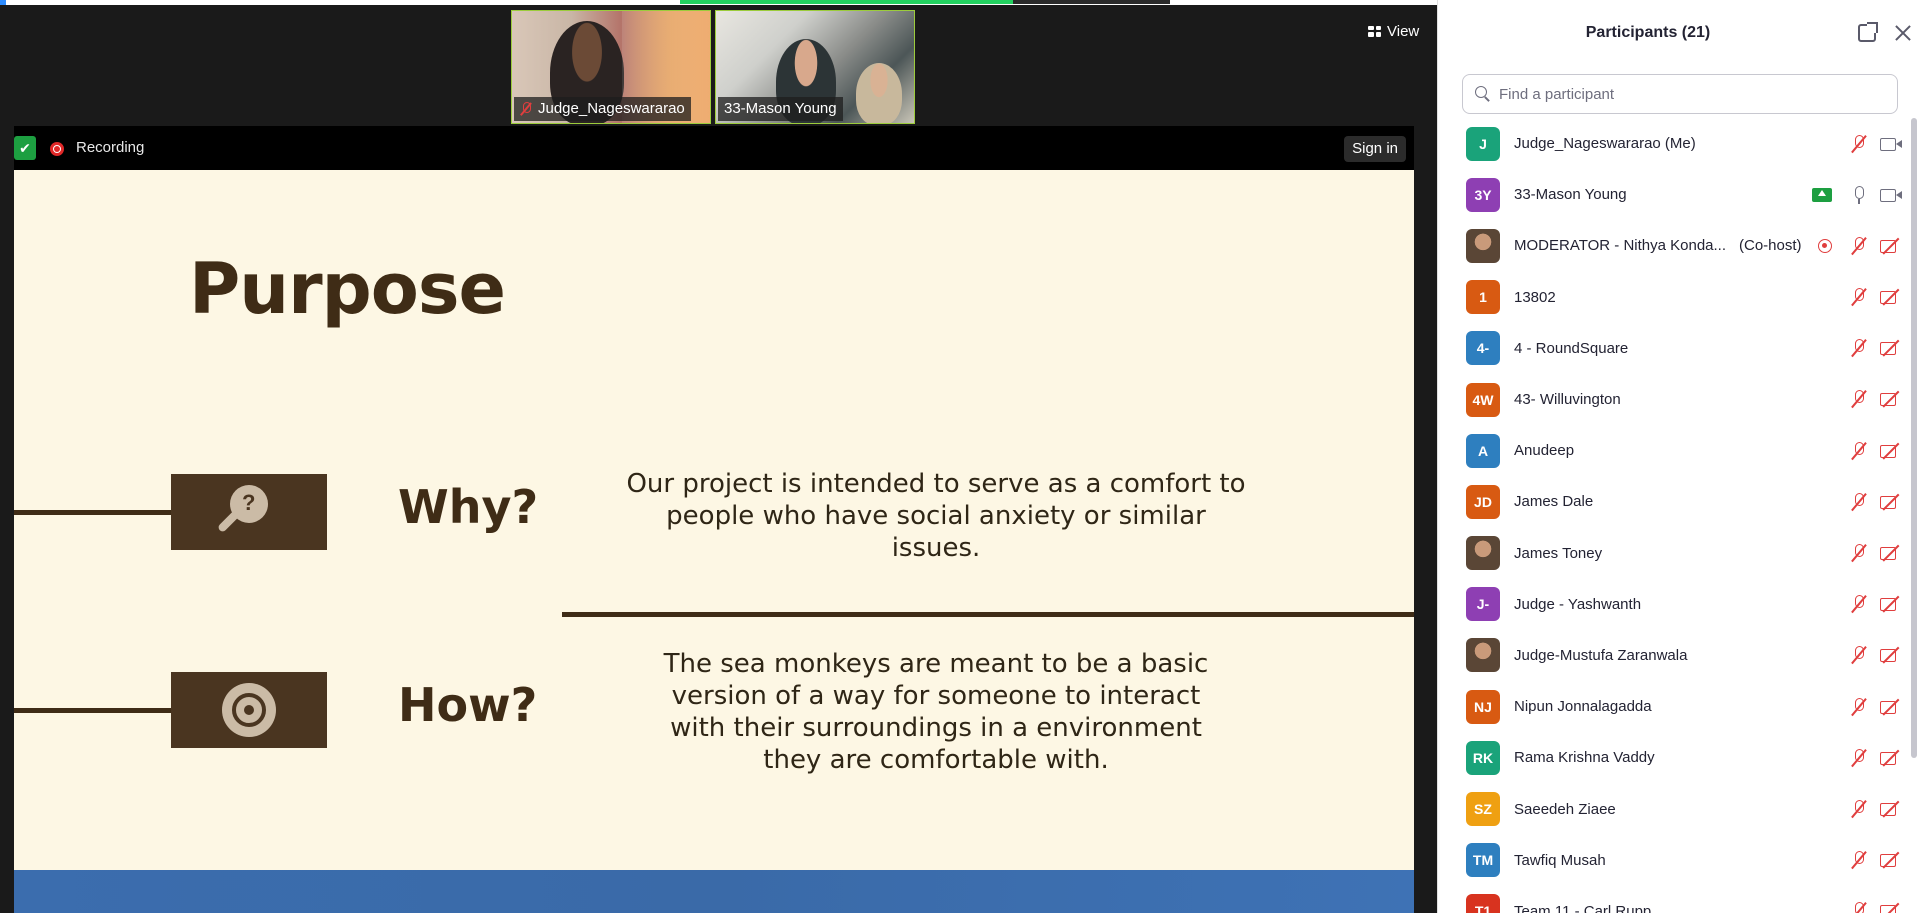  What do you see at coordinates (1673, 899) in the screenshot?
I see `participant-row: T1 Team 11 - Carl Rupp` at bounding box center [1673, 899].